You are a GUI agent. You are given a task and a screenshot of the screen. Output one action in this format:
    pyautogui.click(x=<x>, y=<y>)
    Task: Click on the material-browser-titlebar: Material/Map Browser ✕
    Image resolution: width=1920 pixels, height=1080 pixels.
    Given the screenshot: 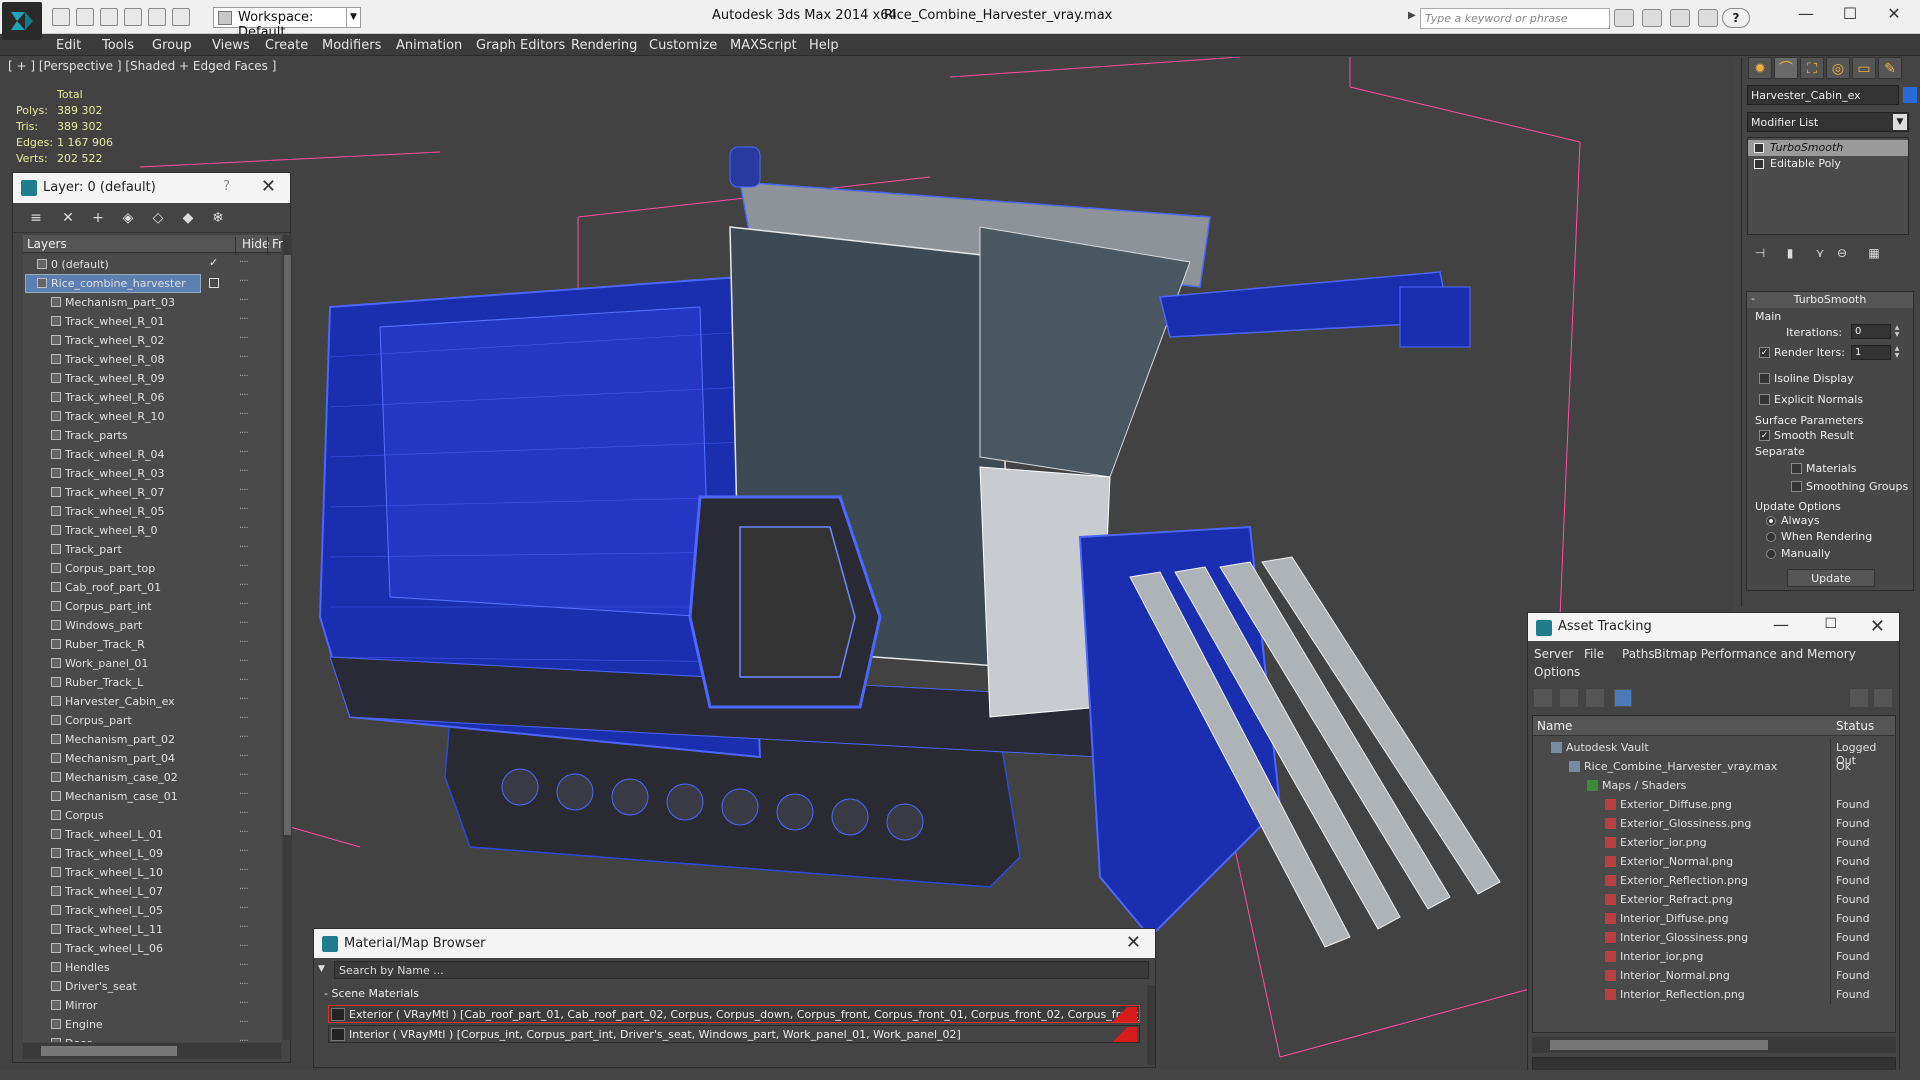 What is the action you would take?
    pyautogui.click(x=734, y=943)
    